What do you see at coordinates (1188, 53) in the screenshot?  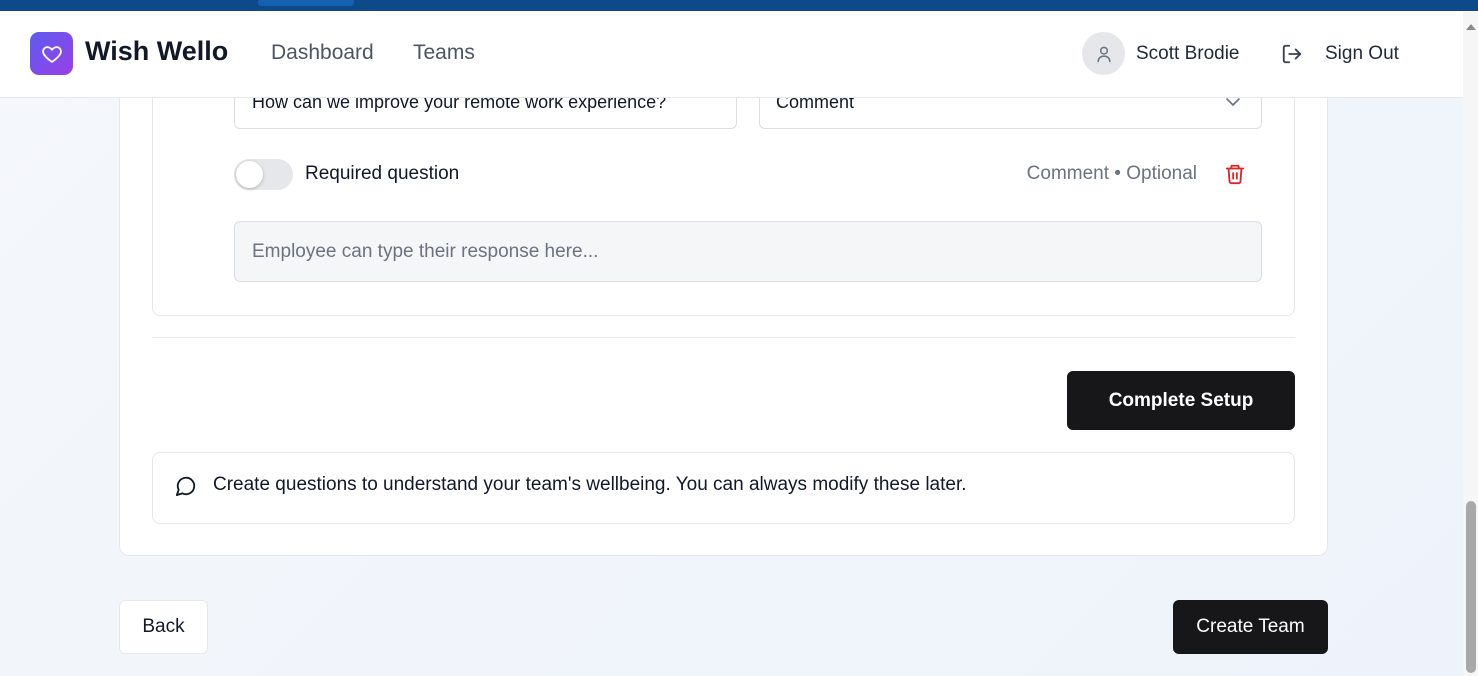 I see `user-name: Scott Brodie` at bounding box center [1188, 53].